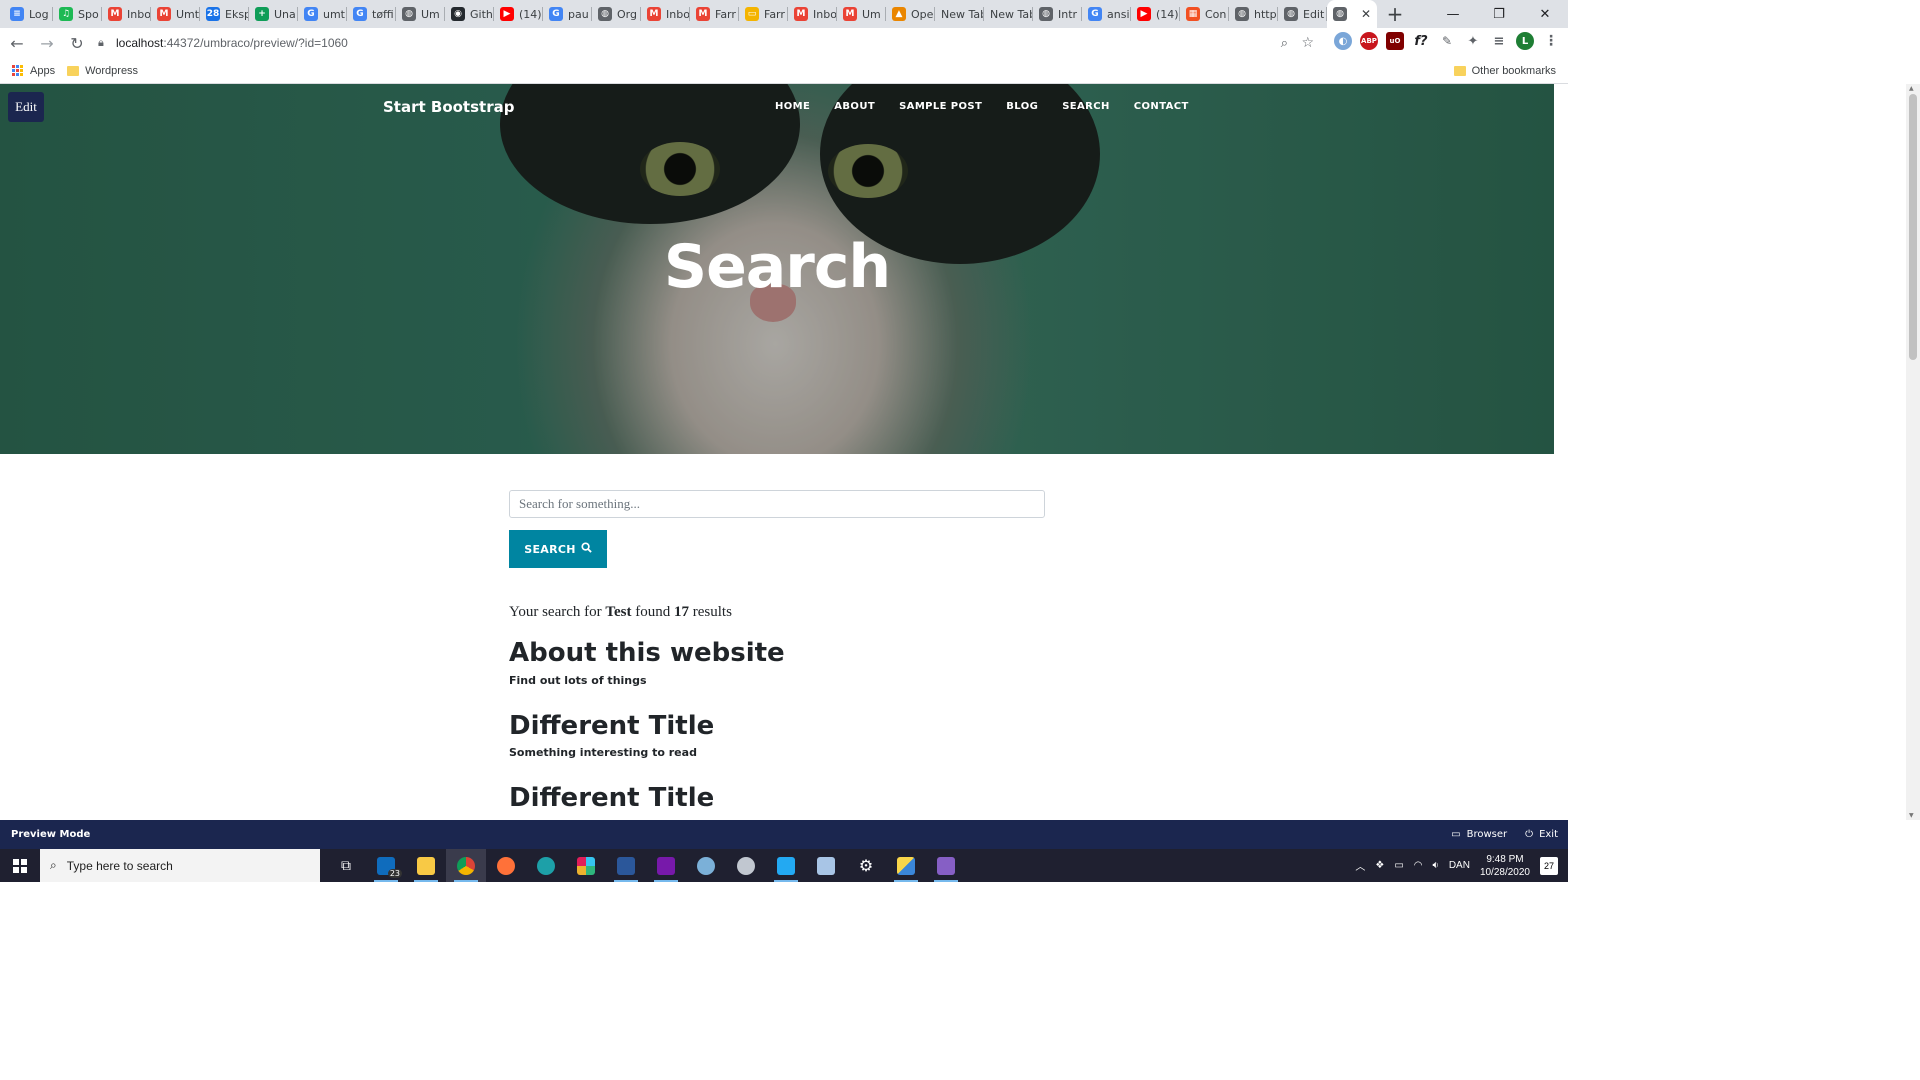 This screenshot has height=1080, width=1920. Describe the element at coordinates (546, 865) in the screenshot. I see `edge-icon` at that location.